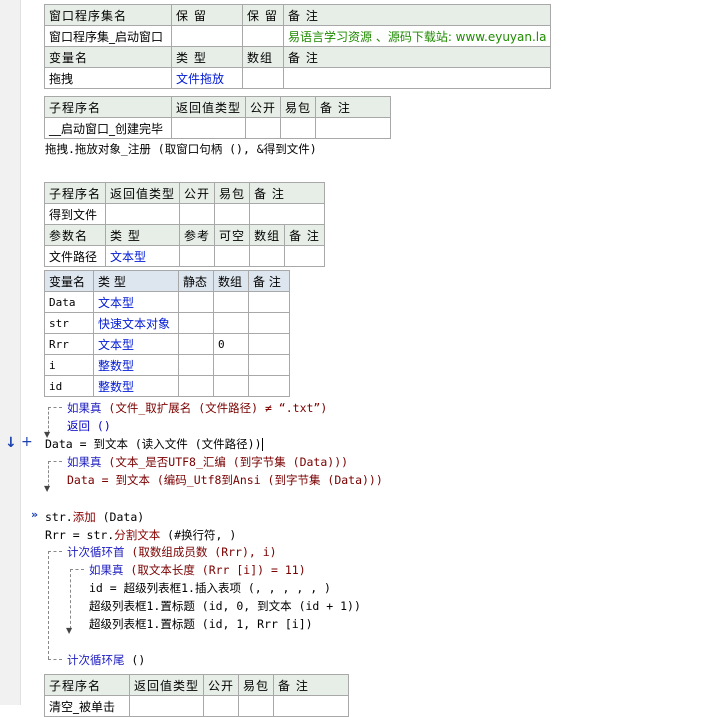 The width and height of the screenshot is (708, 717). I want to click on param-type-cell: 文本型, so click(143, 256).